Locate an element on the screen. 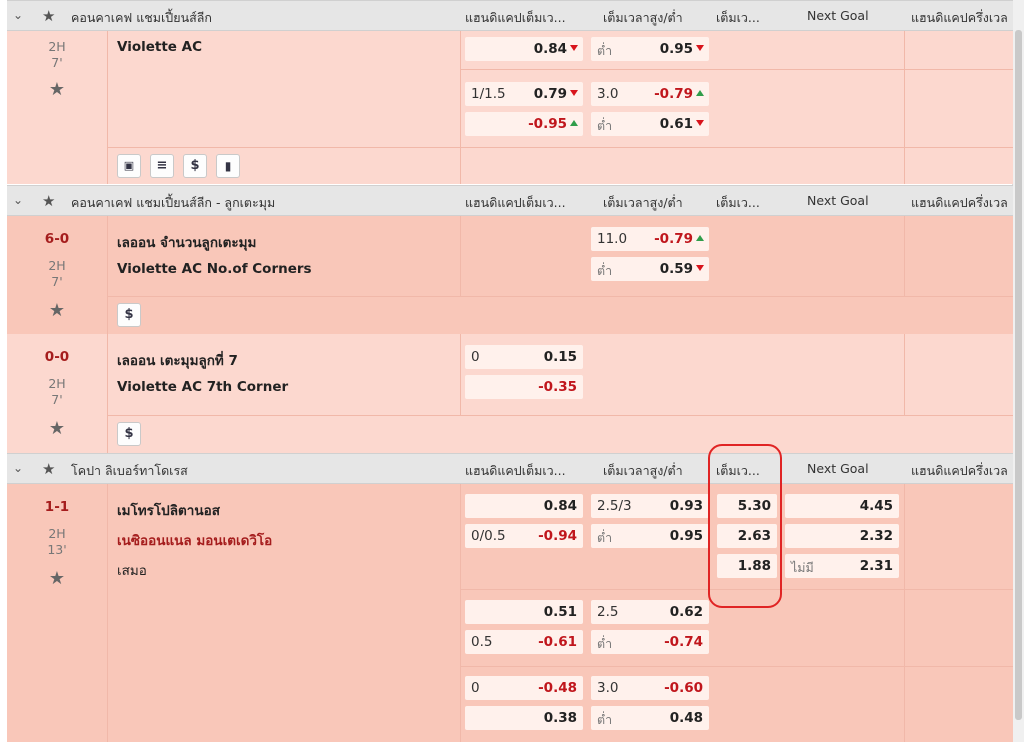  league-name: โคปา ลิเบอร์ทาโดเรส is located at coordinates (129, 470).